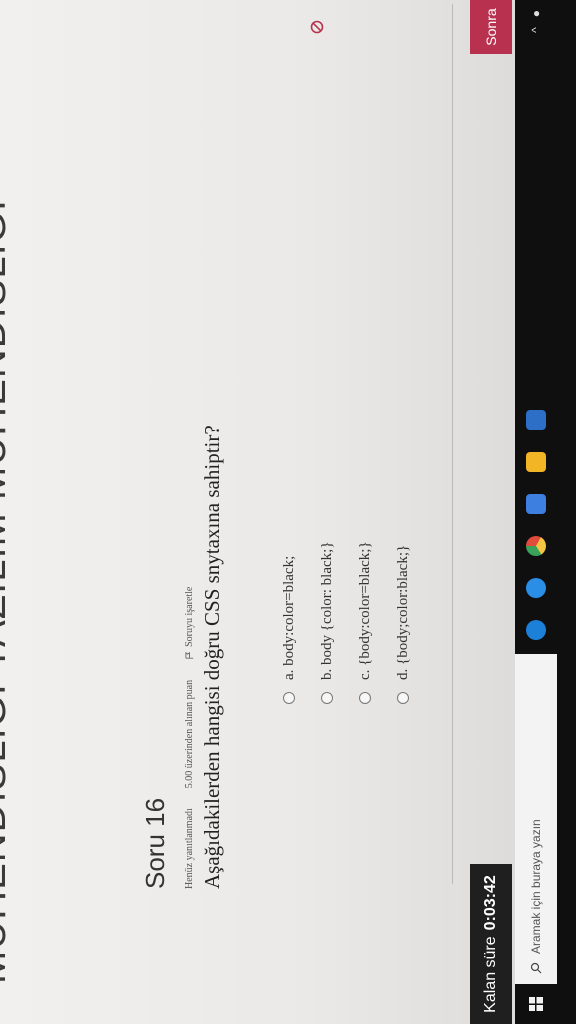  I want to click on timer-box: Kalan süre 0:03:42, so click(491, 944).